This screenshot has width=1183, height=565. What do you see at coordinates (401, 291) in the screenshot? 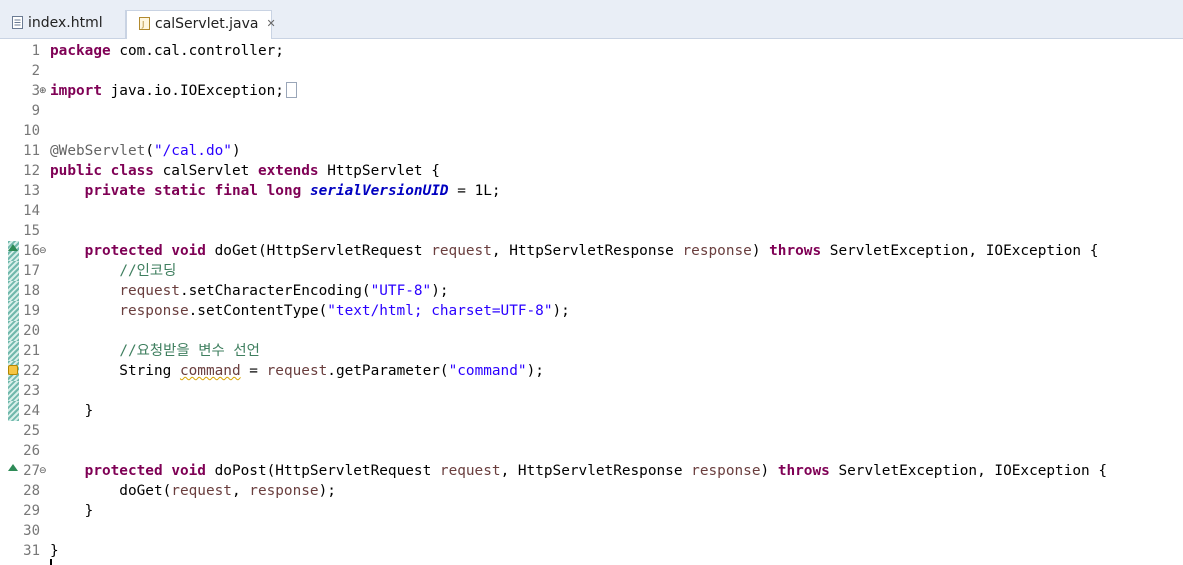
I see `code-token: "UTF-8"` at bounding box center [401, 291].